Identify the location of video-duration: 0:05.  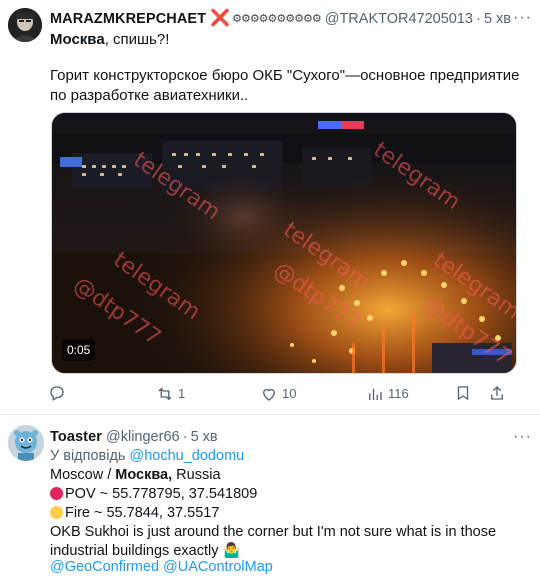
(79, 350).